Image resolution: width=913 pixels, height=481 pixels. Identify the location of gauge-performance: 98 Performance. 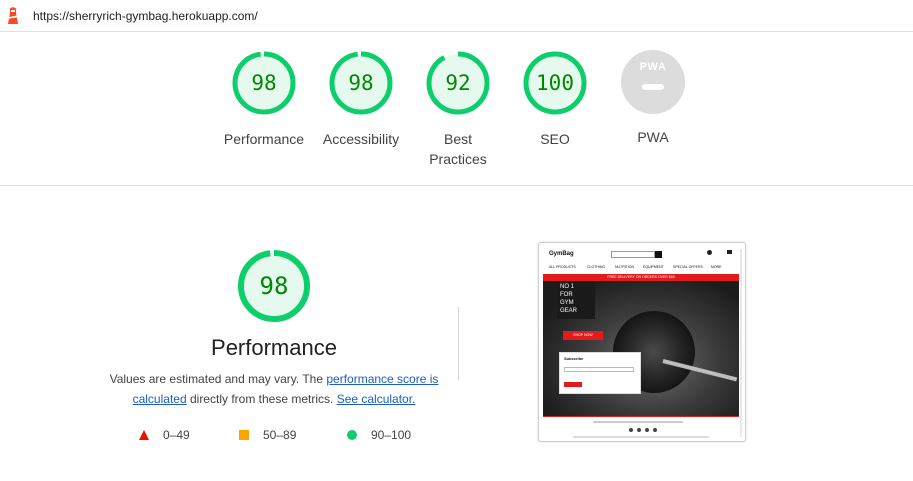
(264, 99).